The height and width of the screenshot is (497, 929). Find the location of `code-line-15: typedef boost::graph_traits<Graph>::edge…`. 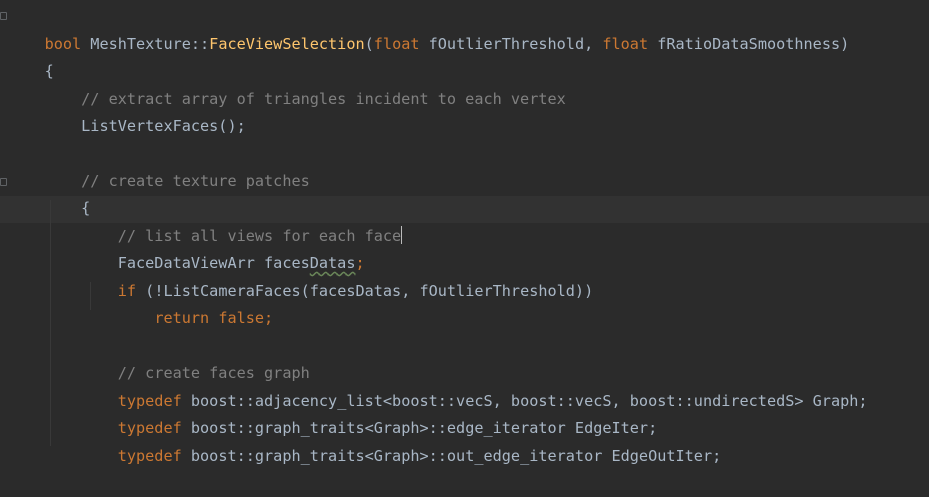

code-line-15: typedef boost::graph_traits<Graph>::edge… is located at coordinates (333, 412).